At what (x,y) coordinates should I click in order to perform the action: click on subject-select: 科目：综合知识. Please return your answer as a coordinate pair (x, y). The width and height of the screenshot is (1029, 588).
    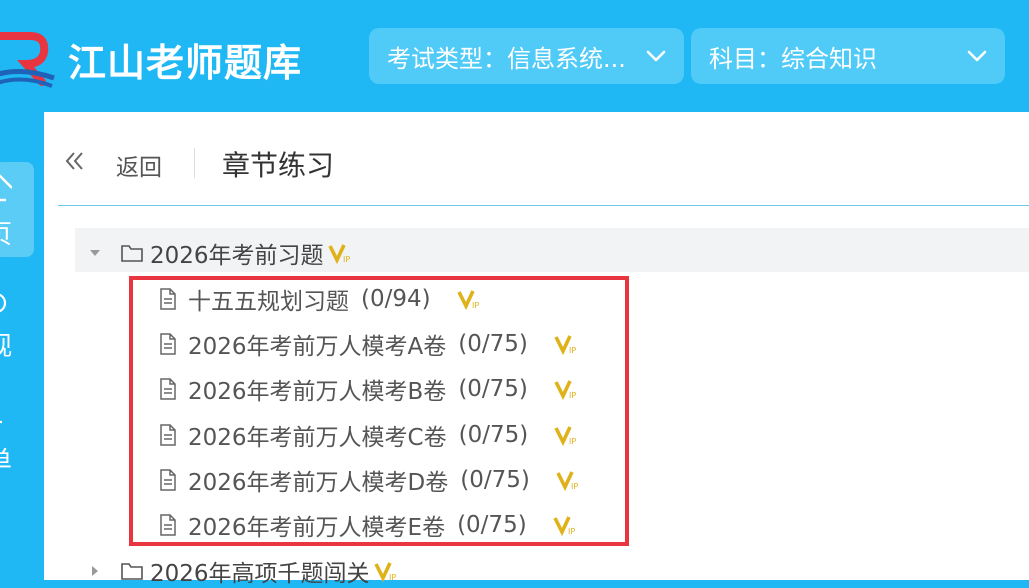
    Looking at the image, I should click on (848, 56).